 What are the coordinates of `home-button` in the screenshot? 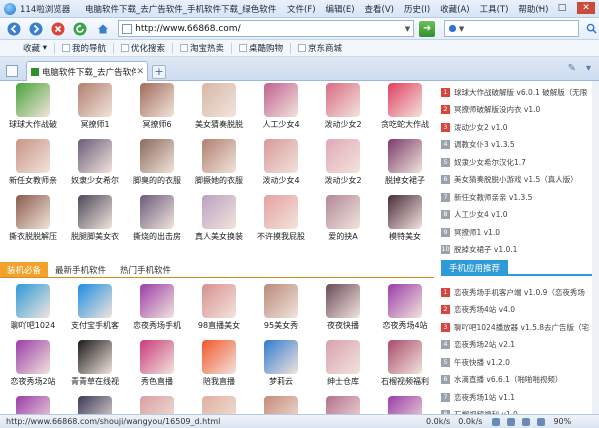 It's located at (102, 29).